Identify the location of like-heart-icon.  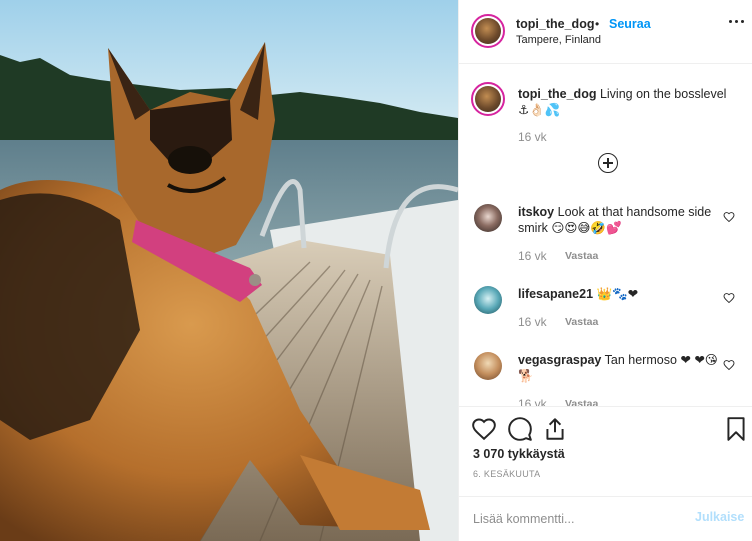
(484, 429).